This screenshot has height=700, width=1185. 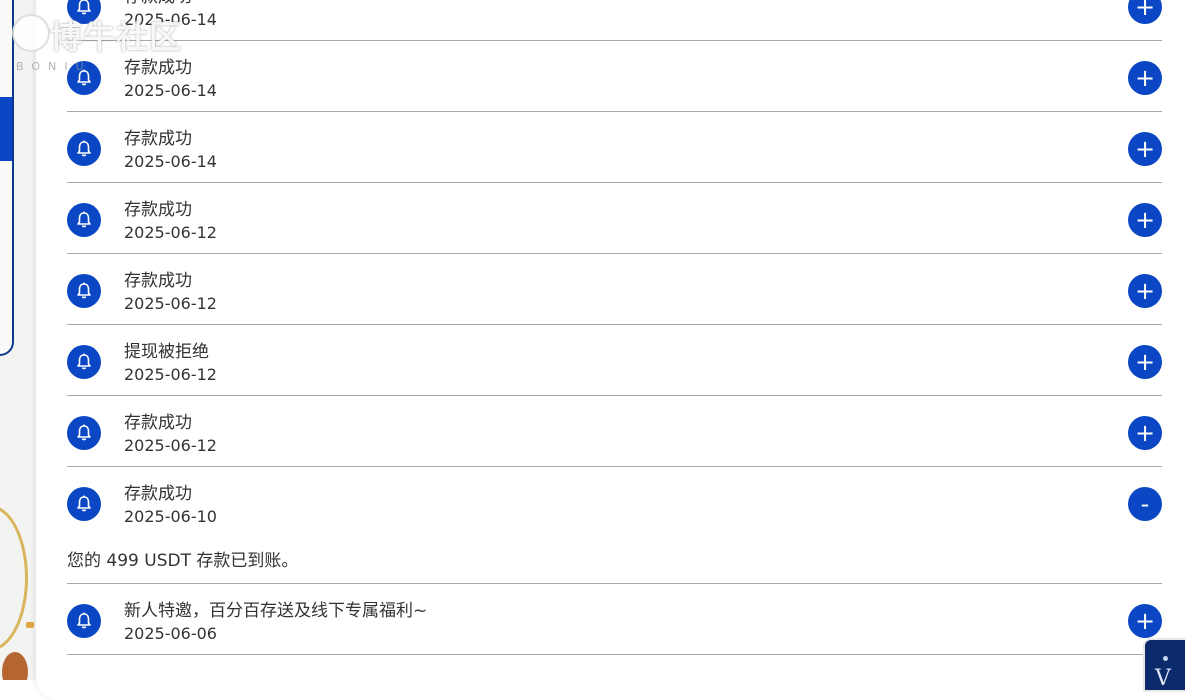 What do you see at coordinates (1165, 658) in the screenshot?
I see `corner-widget-dot` at bounding box center [1165, 658].